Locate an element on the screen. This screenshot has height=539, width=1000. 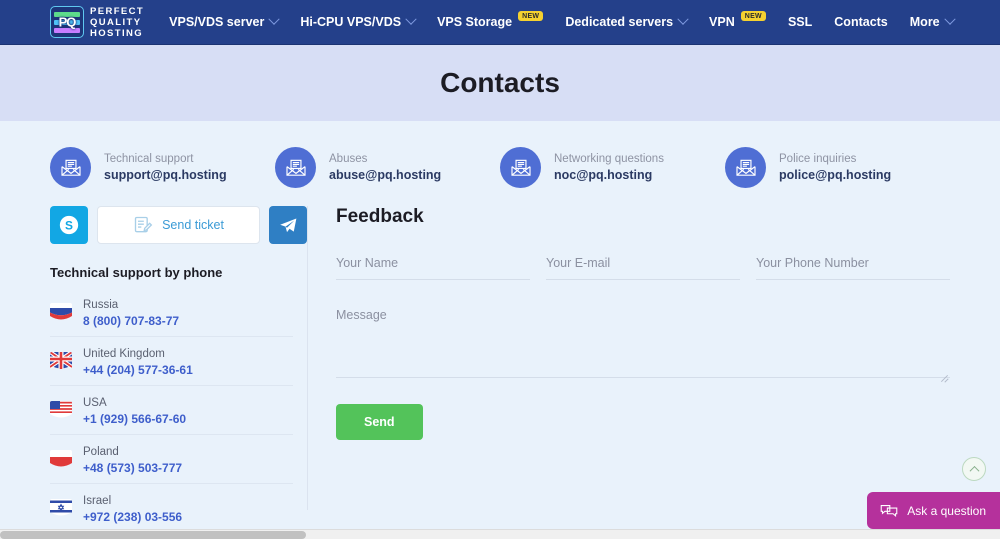
logo-mark-icon: PQ is located at coordinates (67, 22).